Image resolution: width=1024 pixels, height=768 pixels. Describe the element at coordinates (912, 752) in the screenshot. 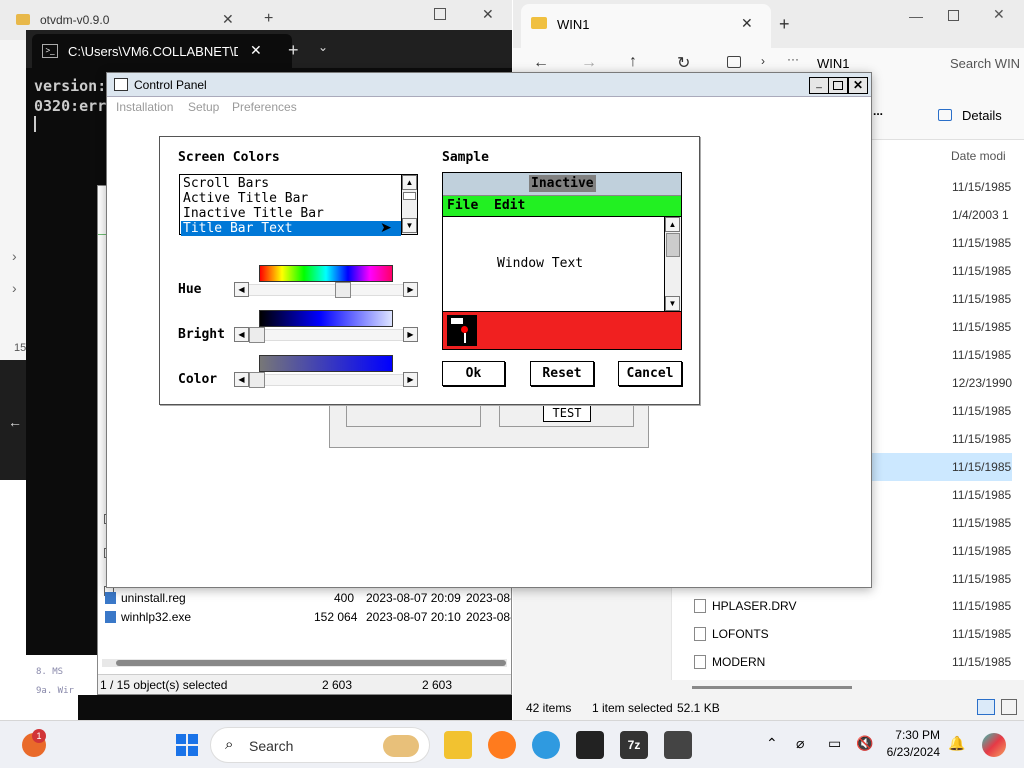

I see `clock-date: 6/23/2024` at that location.